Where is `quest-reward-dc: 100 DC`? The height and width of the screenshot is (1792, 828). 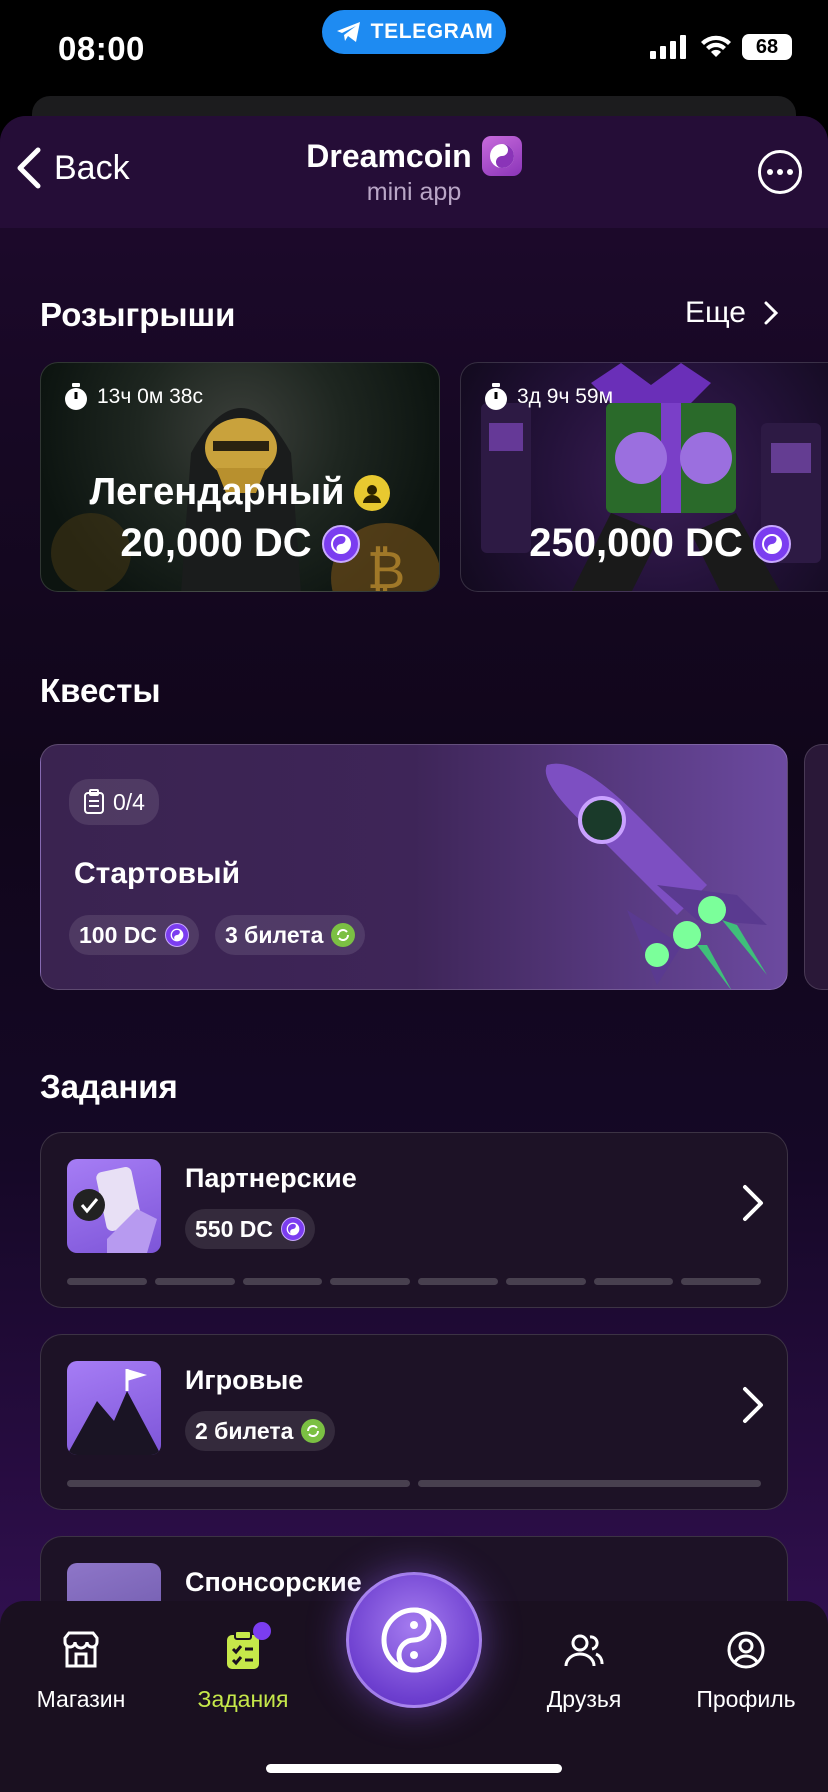 quest-reward-dc: 100 DC is located at coordinates (134, 935).